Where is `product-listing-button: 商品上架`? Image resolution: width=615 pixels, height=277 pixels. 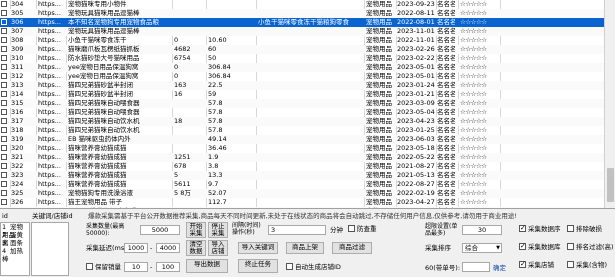 product-listing-button: 商品上架 is located at coordinates (305, 248).